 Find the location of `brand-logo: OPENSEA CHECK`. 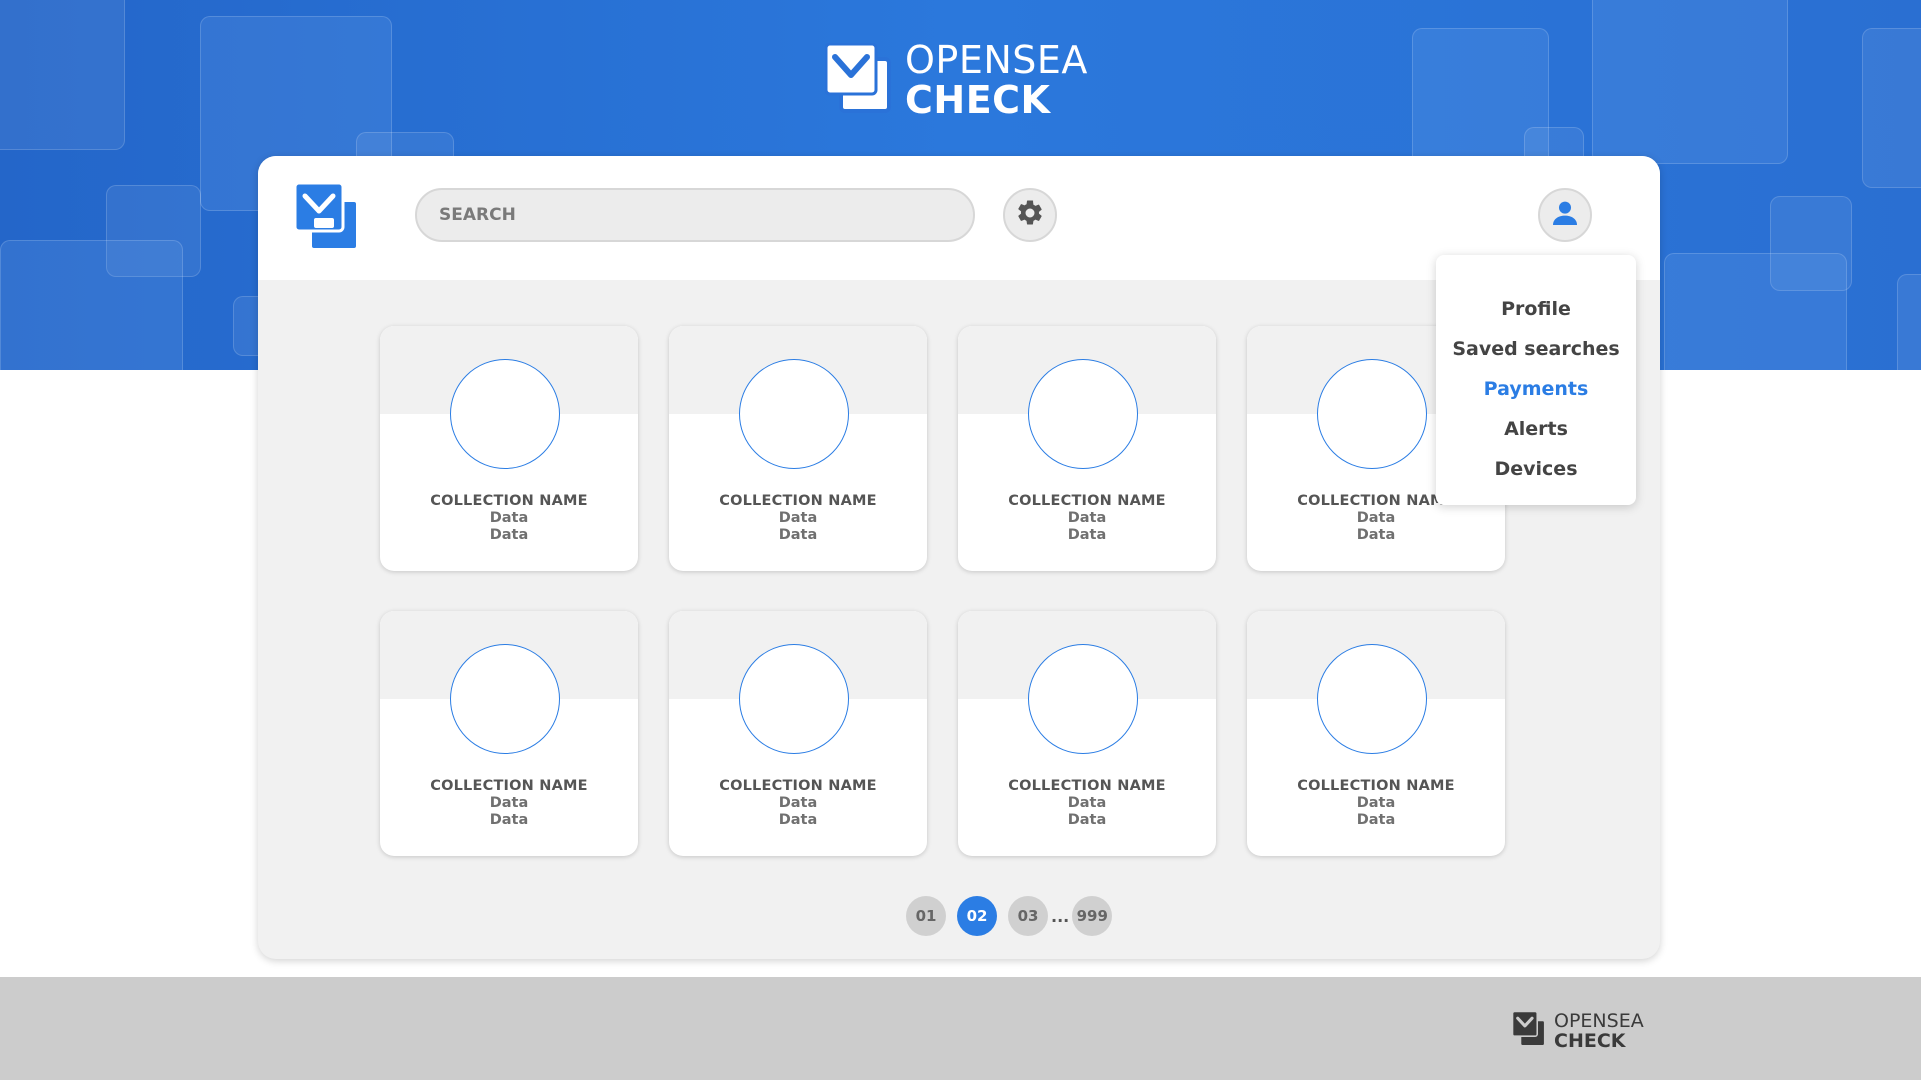

brand-logo: OPENSEA CHECK is located at coordinates (974, 80).